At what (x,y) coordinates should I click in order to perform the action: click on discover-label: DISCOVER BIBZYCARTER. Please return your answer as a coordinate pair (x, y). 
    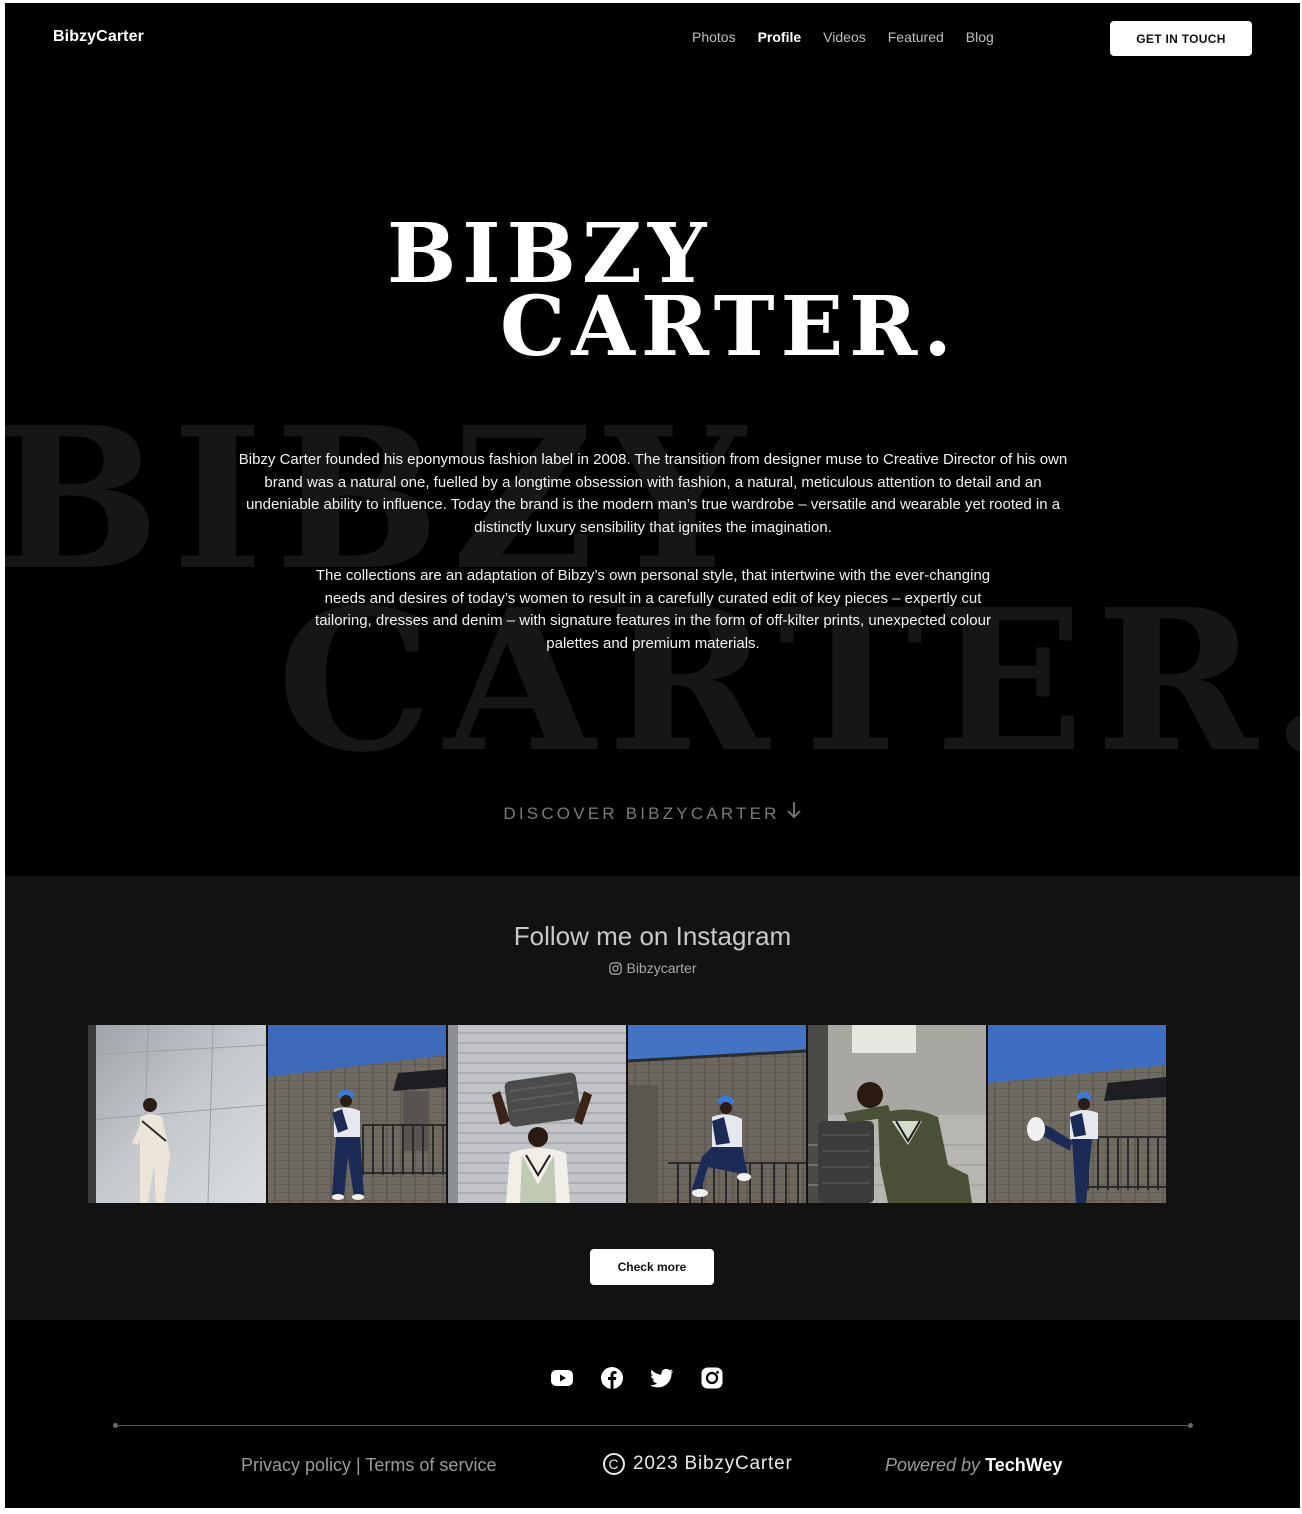
    Looking at the image, I should click on (641, 813).